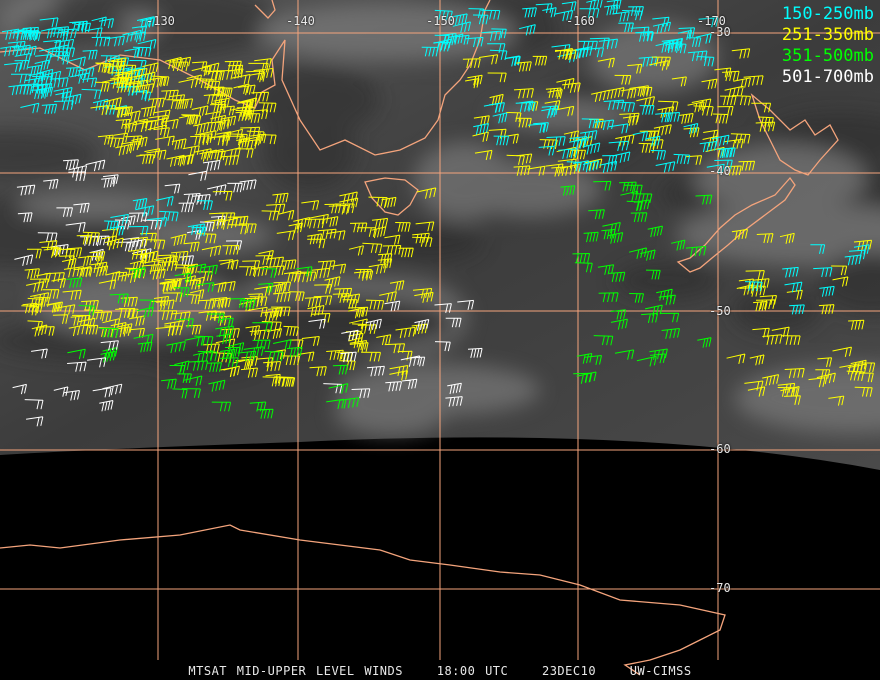 The width and height of the screenshot is (880, 680). Describe the element at coordinates (300, 21) in the screenshot. I see `lon-label-140: -140` at that location.